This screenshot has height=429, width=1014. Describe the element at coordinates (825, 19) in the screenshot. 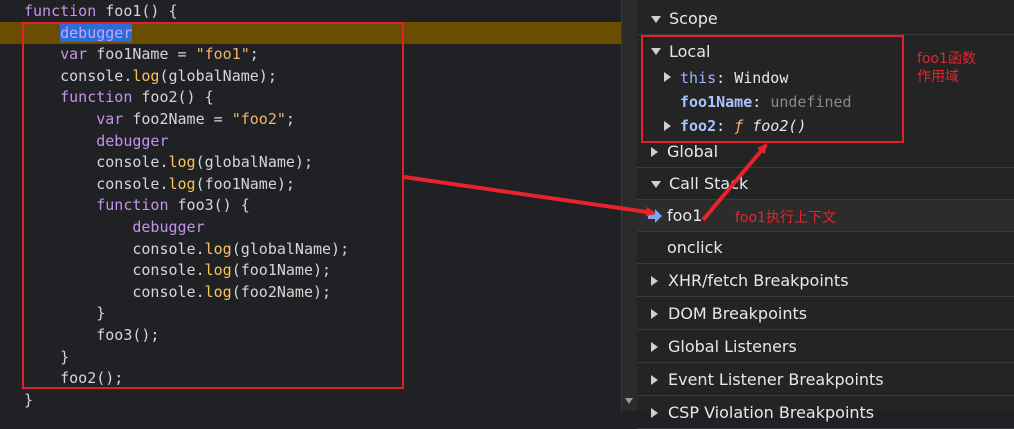

I see `scope-section-header: Scope` at that location.